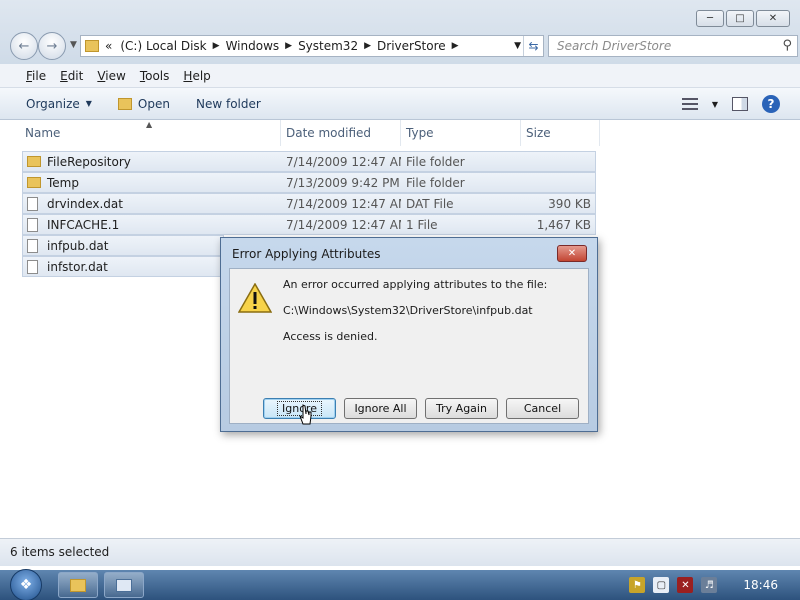 Image resolution: width=800 pixels, height=600 pixels. What do you see at coordinates (517, 46) in the screenshot?
I see `address-dropdown-icon: ▼` at bounding box center [517, 46].